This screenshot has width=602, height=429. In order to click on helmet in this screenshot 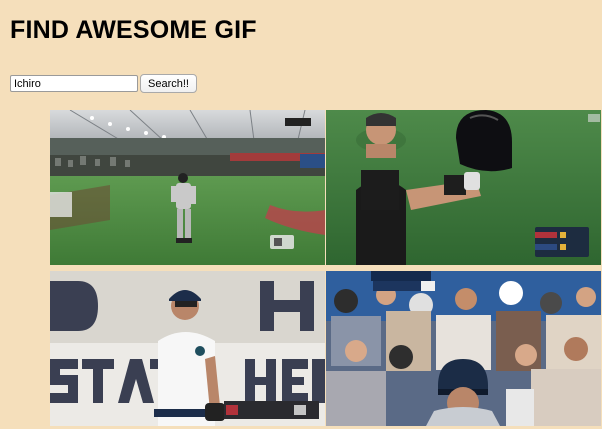, I will do `click(484, 141)`.